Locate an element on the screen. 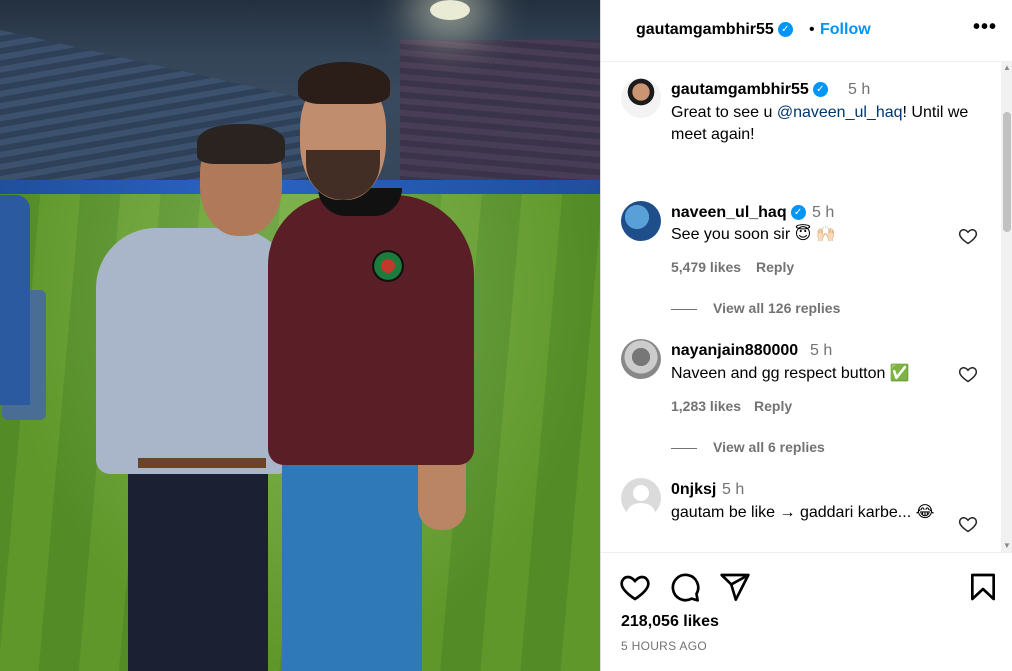 This screenshot has width=1012, height=671. view-replies-button: View all 126 replies is located at coordinates (755, 308).